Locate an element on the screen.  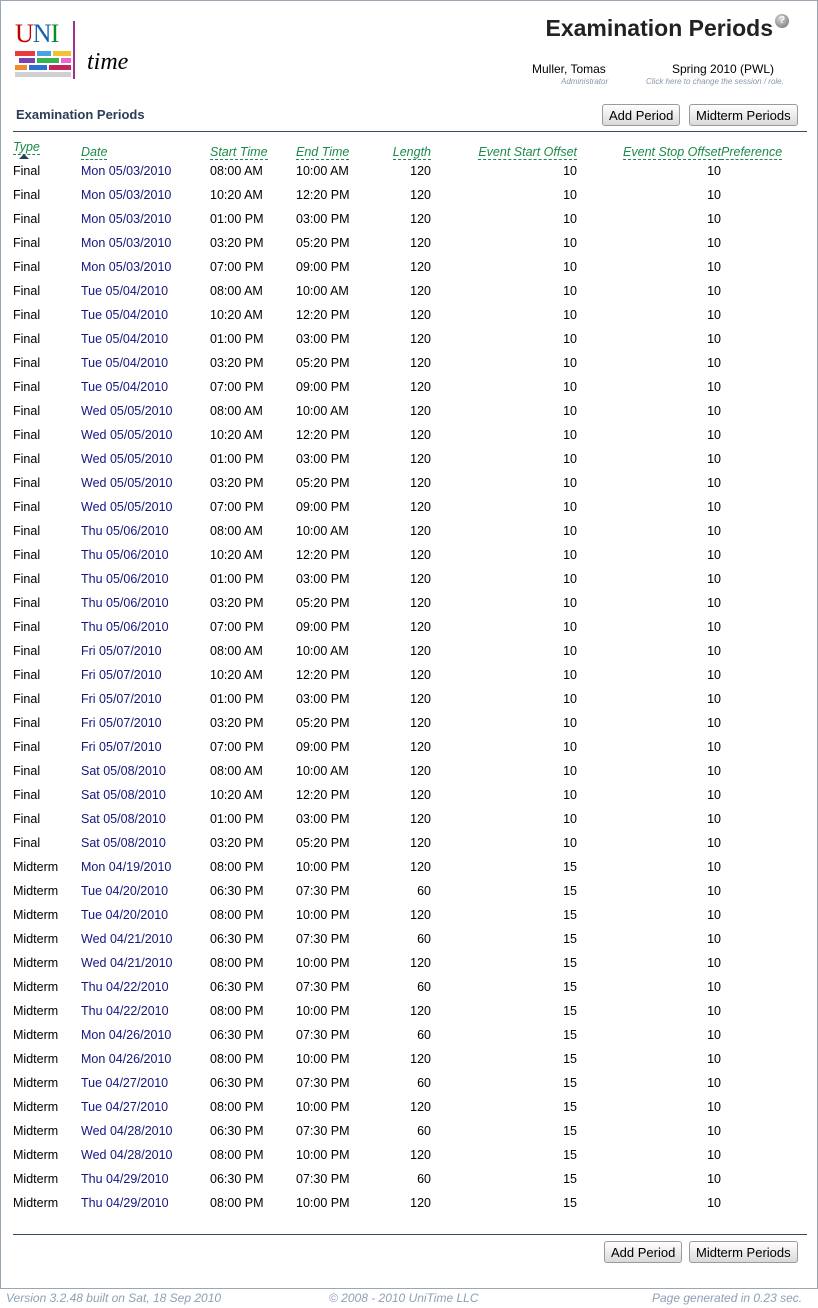
cell-start-time: 08:00 PM is located at coordinates (237, 1107).